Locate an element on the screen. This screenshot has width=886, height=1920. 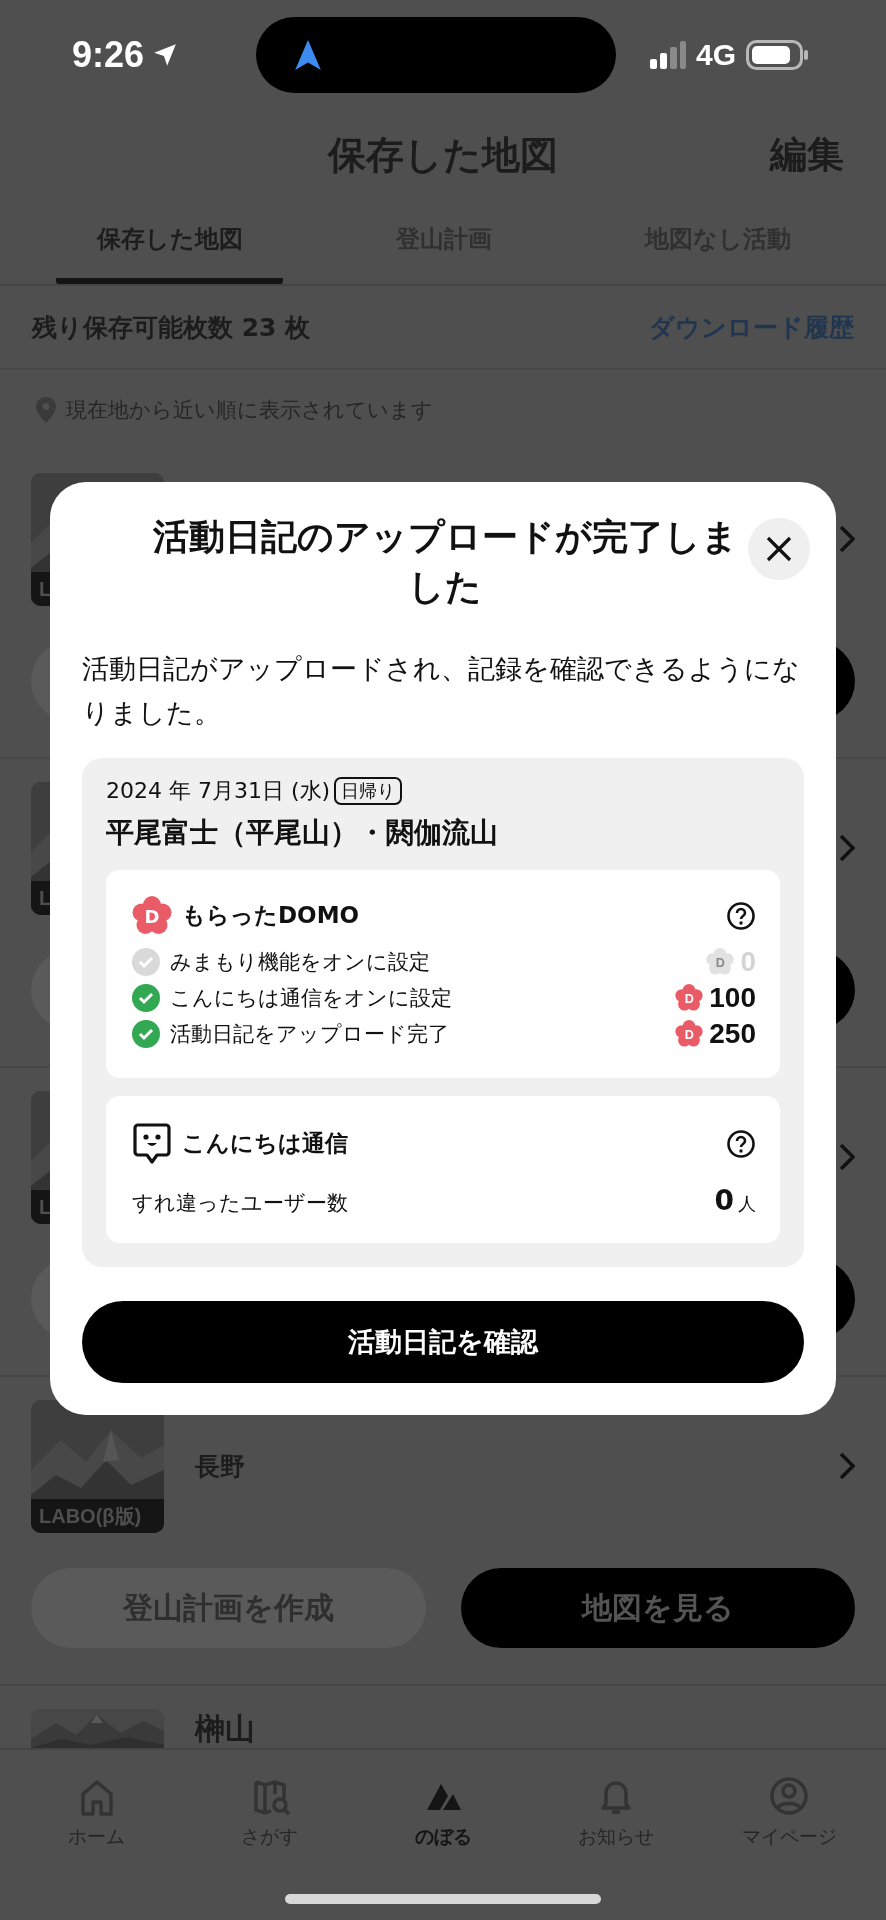
clock-time: 9:26 is located at coordinates (108, 55).